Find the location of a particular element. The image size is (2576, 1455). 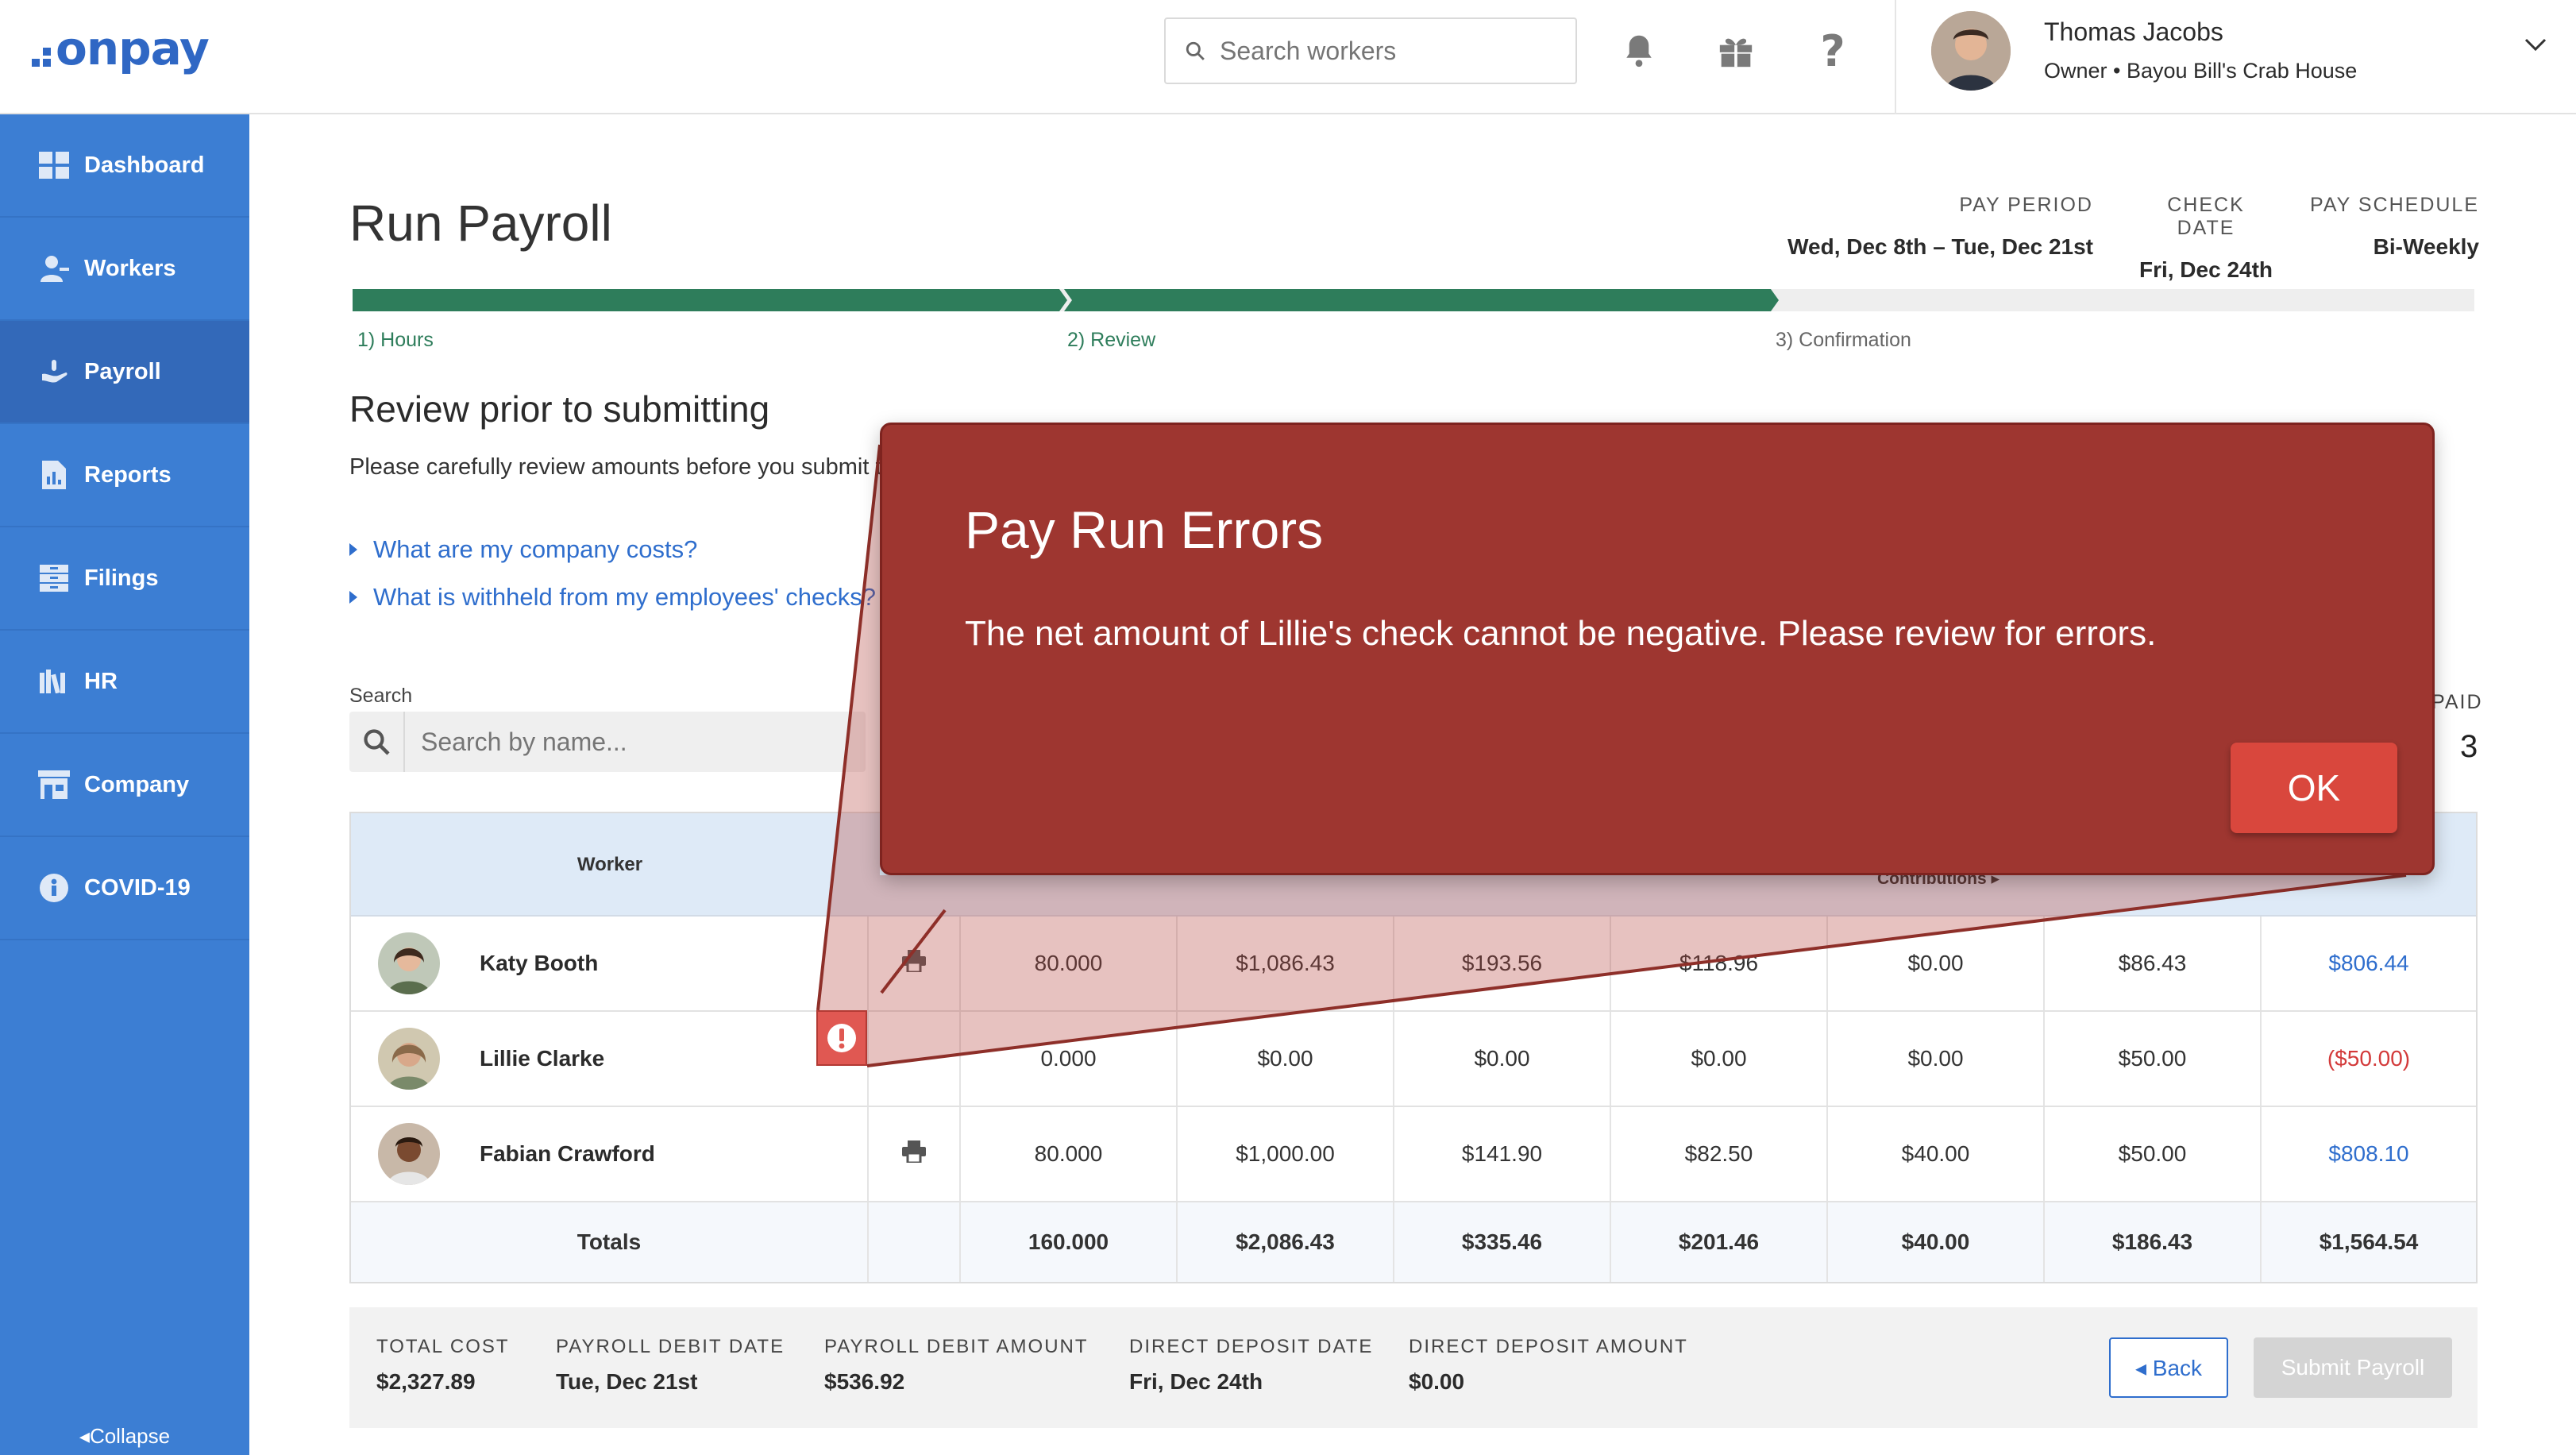

check-date-label: CHECK DATE is located at coordinates (2206, 216).